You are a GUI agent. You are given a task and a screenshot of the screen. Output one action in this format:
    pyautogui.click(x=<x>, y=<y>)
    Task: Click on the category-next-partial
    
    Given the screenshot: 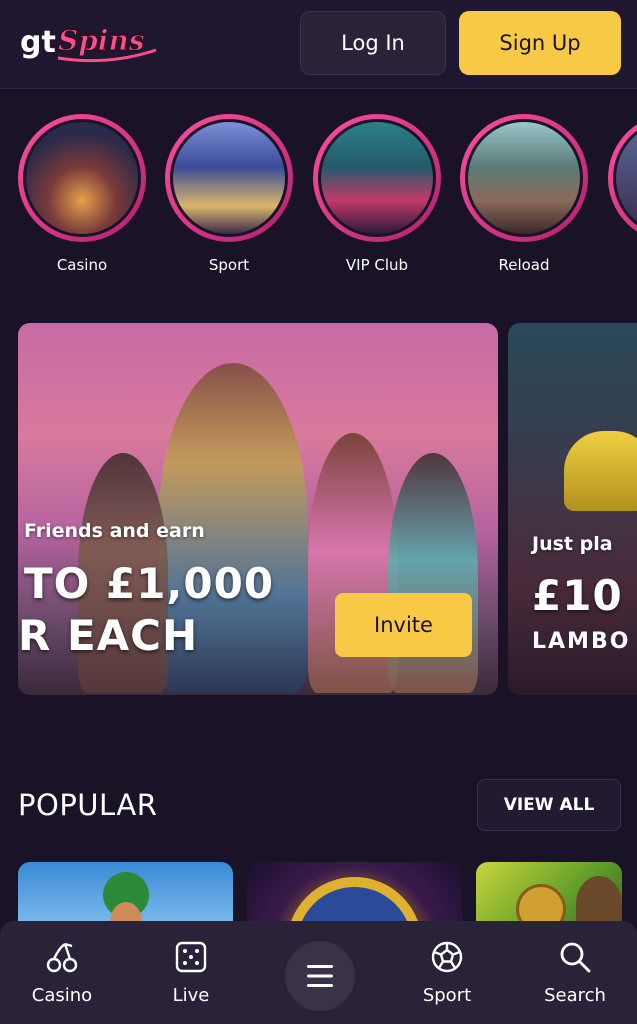 What is the action you would take?
    pyautogui.click(x=622, y=178)
    